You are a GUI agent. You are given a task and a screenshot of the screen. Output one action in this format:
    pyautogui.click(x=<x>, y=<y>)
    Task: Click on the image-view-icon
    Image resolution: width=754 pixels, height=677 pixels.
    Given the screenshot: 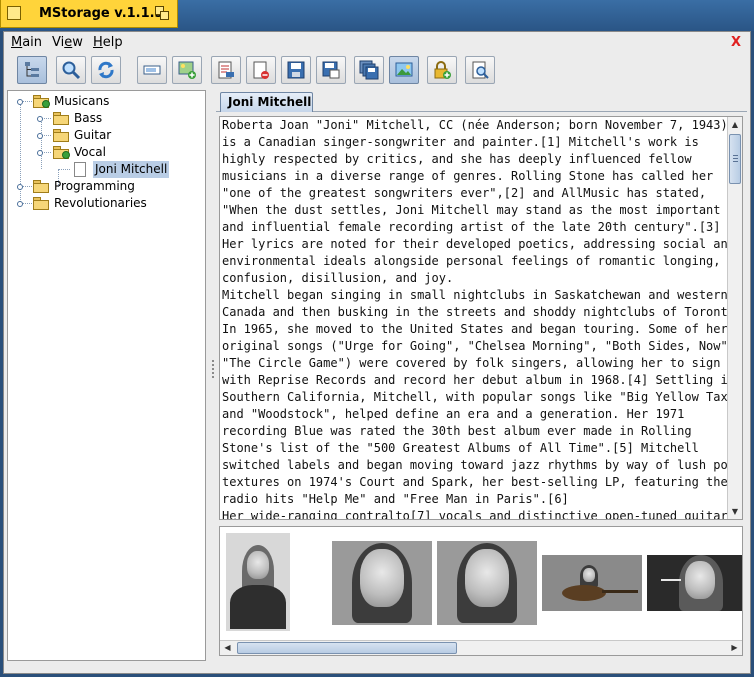 What is the action you would take?
    pyautogui.click(x=404, y=69)
    